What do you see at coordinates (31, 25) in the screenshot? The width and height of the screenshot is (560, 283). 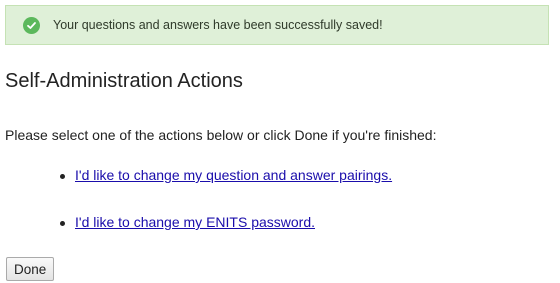 I see `check-circle-icon` at bounding box center [31, 25].